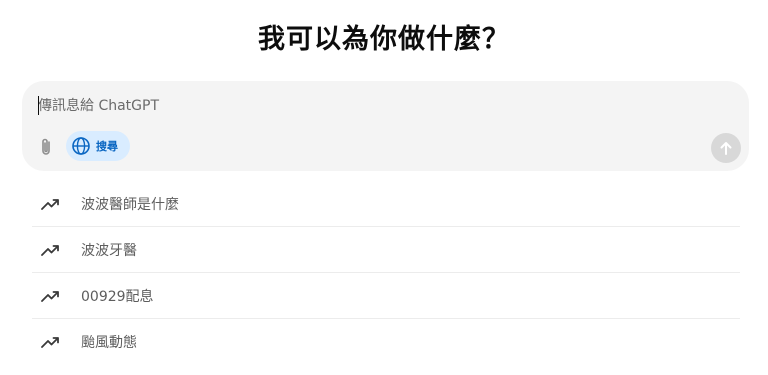 The image size is (768, 375). What do you see at coordinates (386, 204) in the screenshot?
I see `suggestion-item: 波波醫師是什麼` at bounding box center [386, 204].